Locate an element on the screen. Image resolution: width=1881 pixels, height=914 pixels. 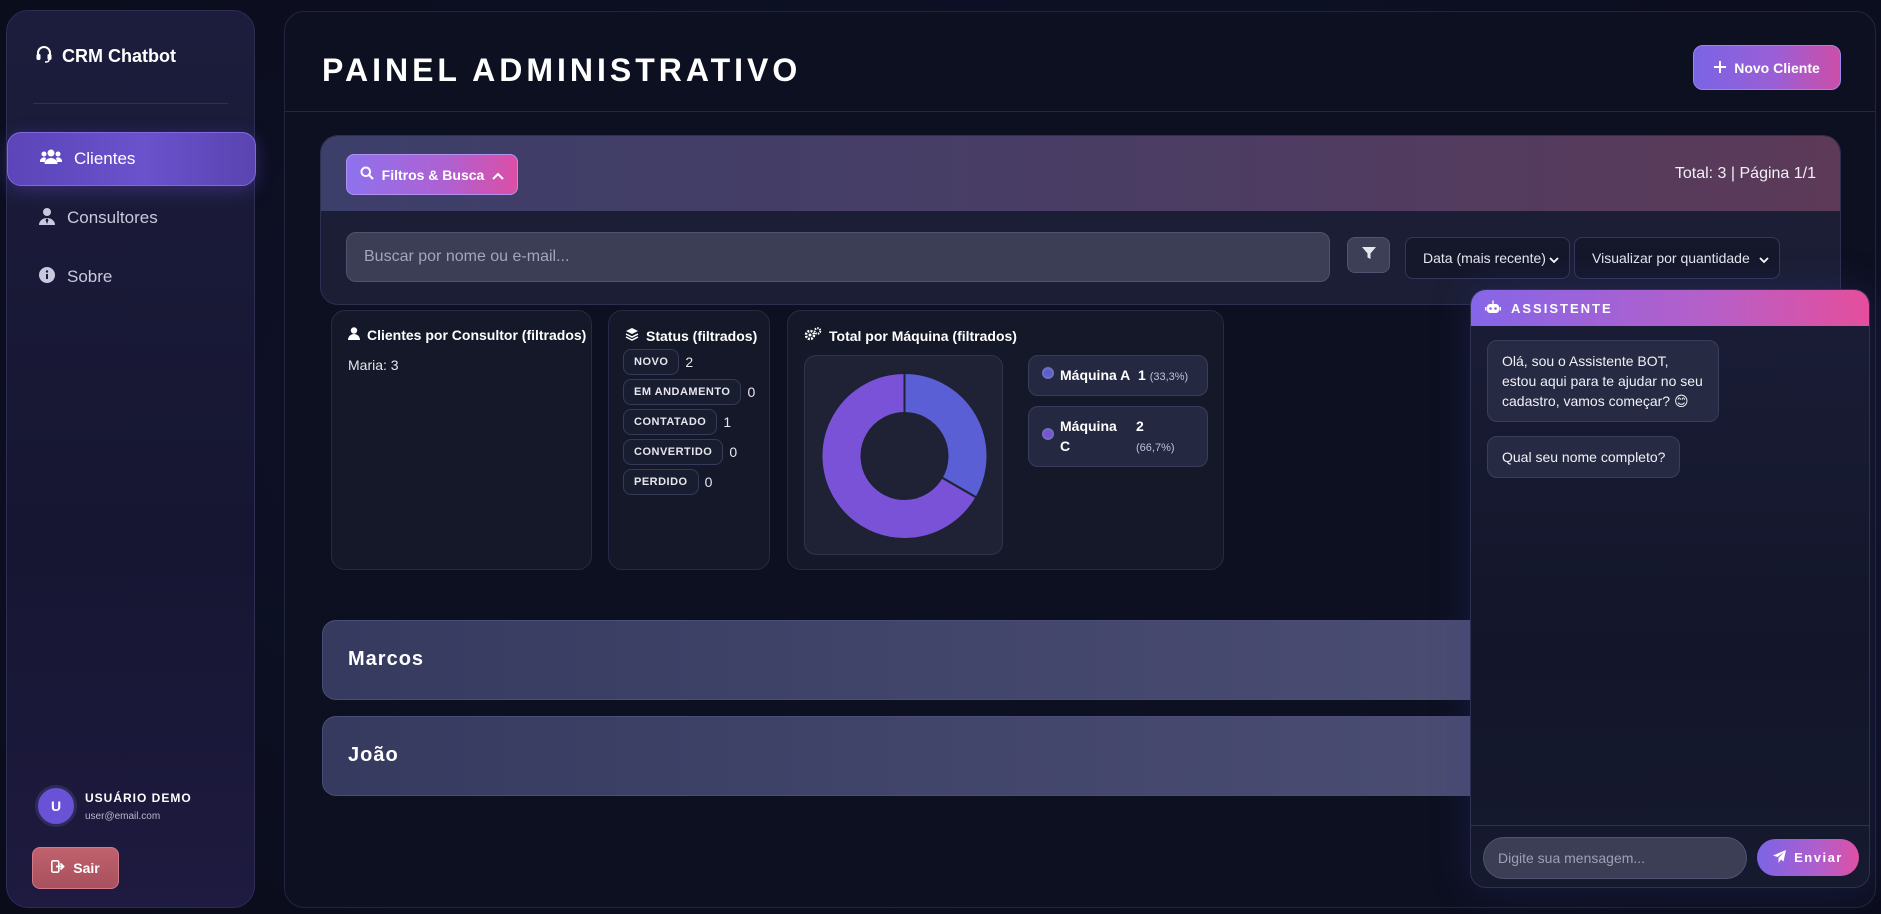
user-card: U USUÁRIO DEMO user@email.com is located at coordinates (113, 806).